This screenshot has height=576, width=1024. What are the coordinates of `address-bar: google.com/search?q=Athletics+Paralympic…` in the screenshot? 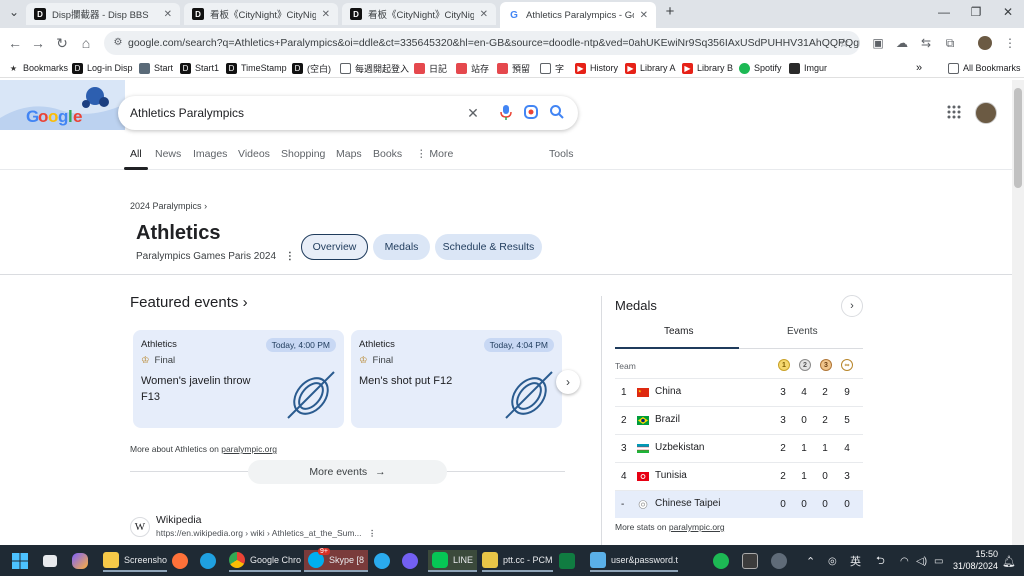 It's located at (482, 43).